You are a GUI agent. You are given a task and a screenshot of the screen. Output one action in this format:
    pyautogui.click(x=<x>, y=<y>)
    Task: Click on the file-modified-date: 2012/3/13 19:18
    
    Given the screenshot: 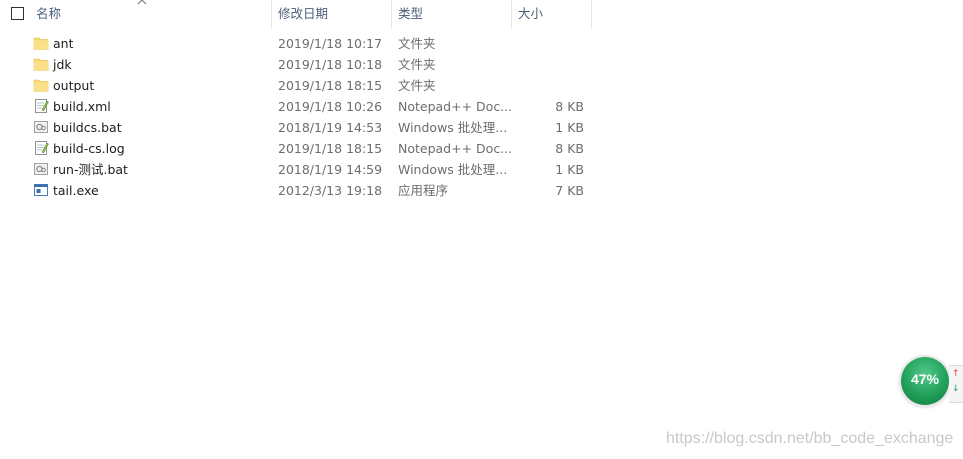 What is the action you would take?
    pyautogui.click(x=330, y=190)
    